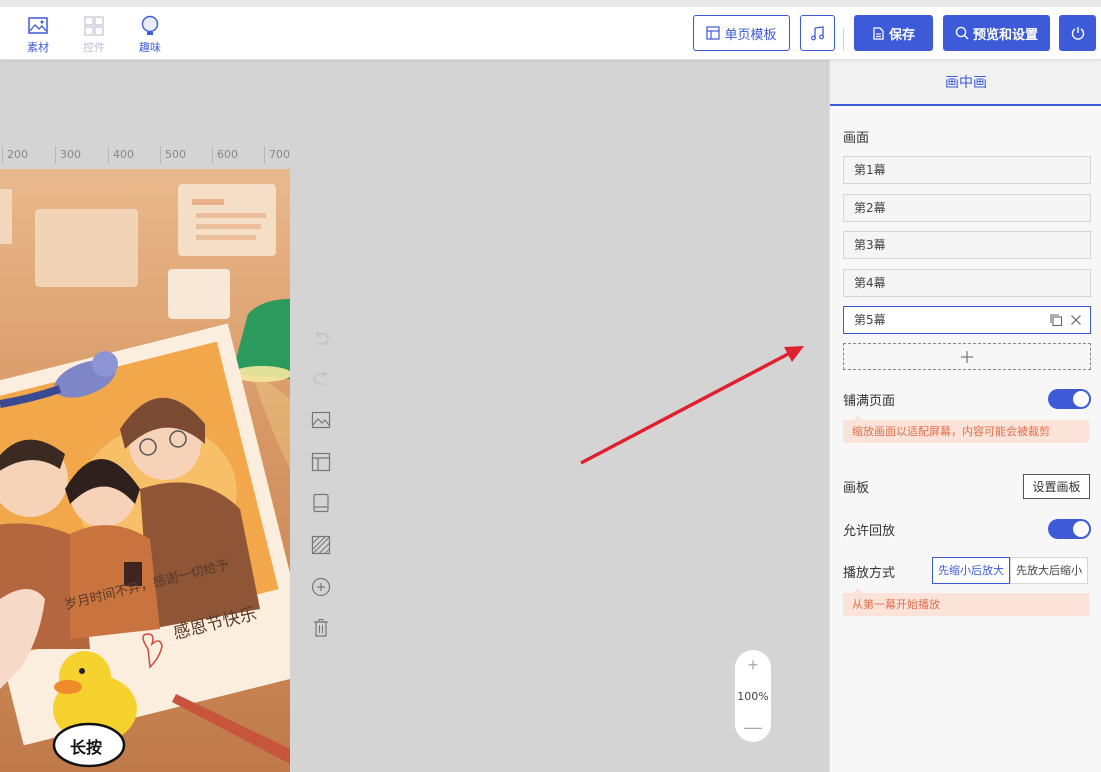 Image resolution: width=1101 pixels, height=772 pixels. I want to click on fun-tool-label: 趣味, so click(150, 48).